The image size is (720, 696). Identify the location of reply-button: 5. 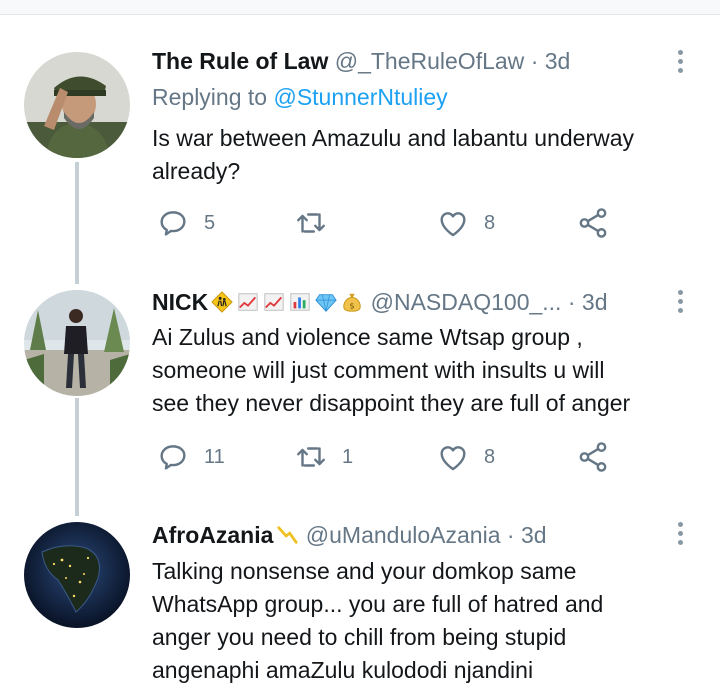
(185, 223).